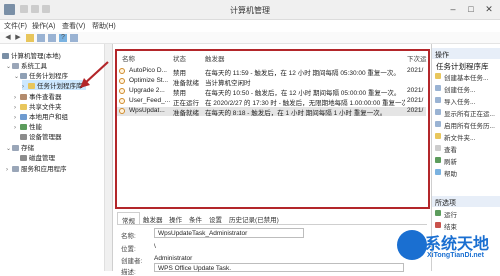 The image size is (500, 276). What do you see at coordinates (438, 172) in the screenshot?
I see `help-icon` at bounding box center [438, 172].